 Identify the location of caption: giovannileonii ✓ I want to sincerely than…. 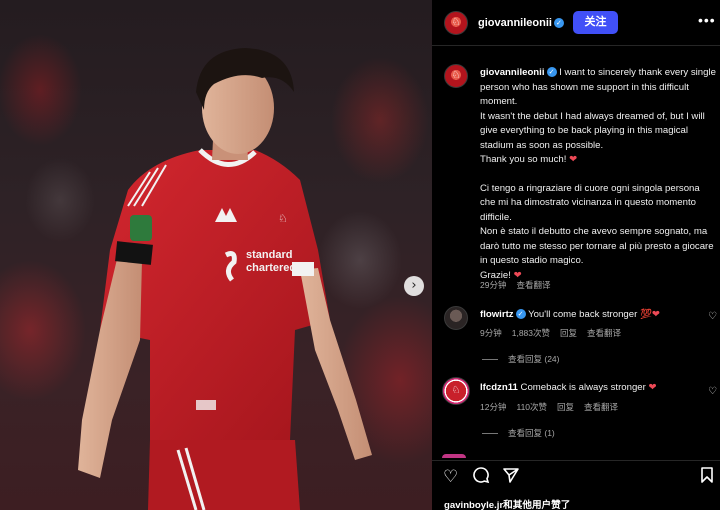
(598, 174).